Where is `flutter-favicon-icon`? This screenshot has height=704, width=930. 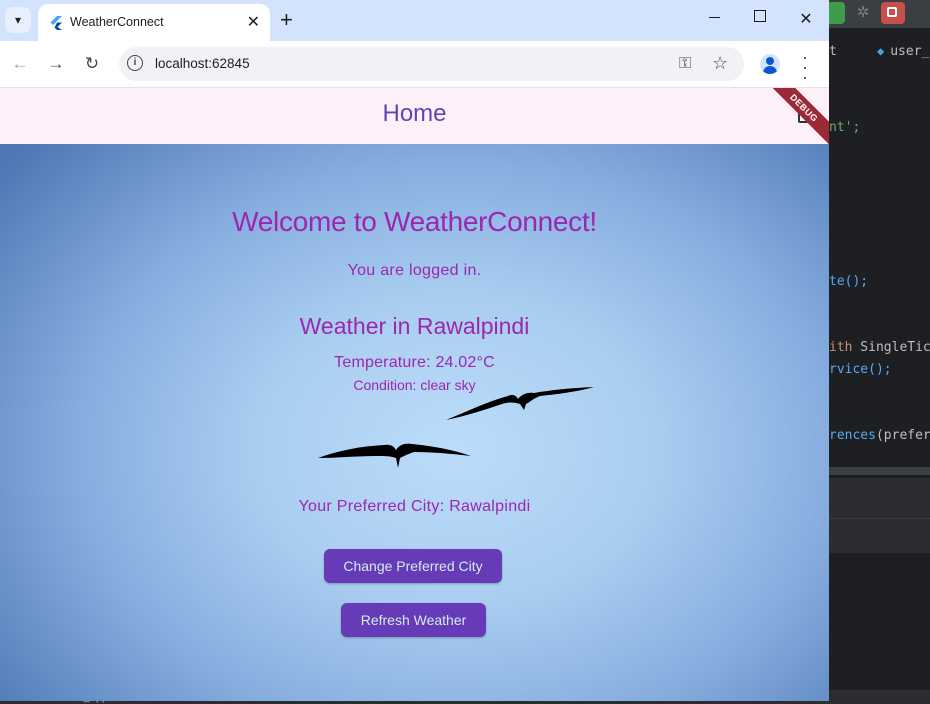 flutter-favicon-icon is located at coordinates (56, 23).